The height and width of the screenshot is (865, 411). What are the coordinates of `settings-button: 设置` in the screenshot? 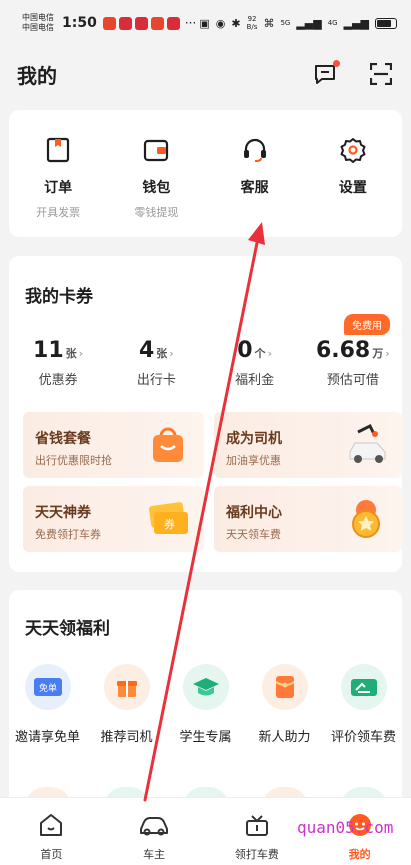 It's located at (353, 173).